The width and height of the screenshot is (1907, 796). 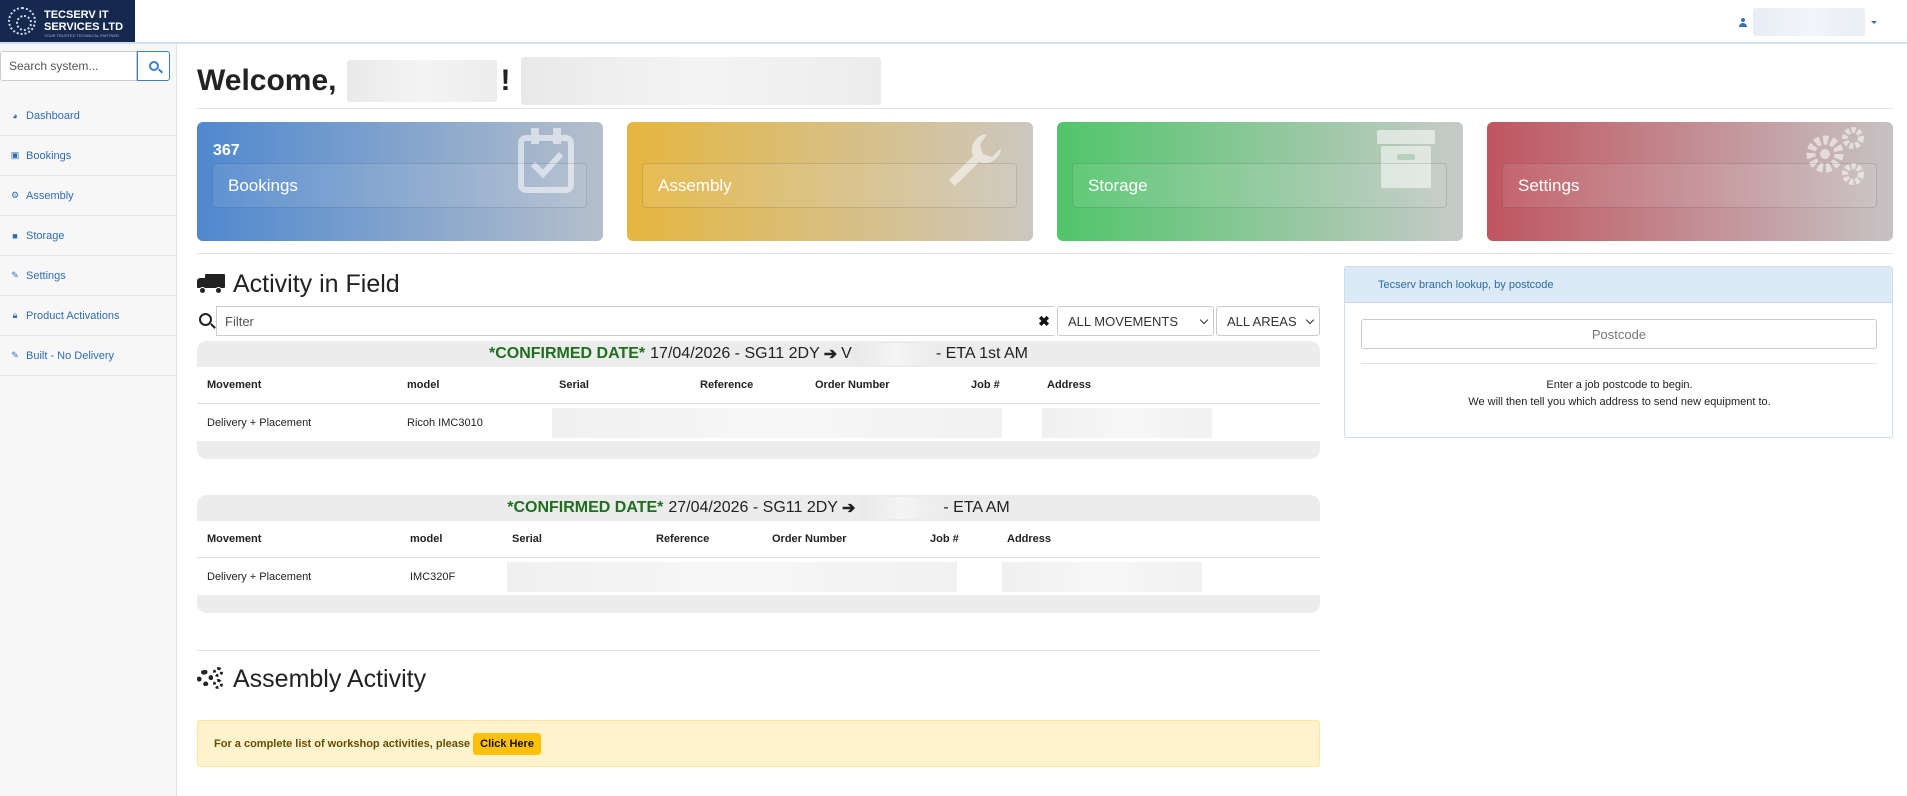 I want to click on destination-prefix: V, so click(x=846, y=353).